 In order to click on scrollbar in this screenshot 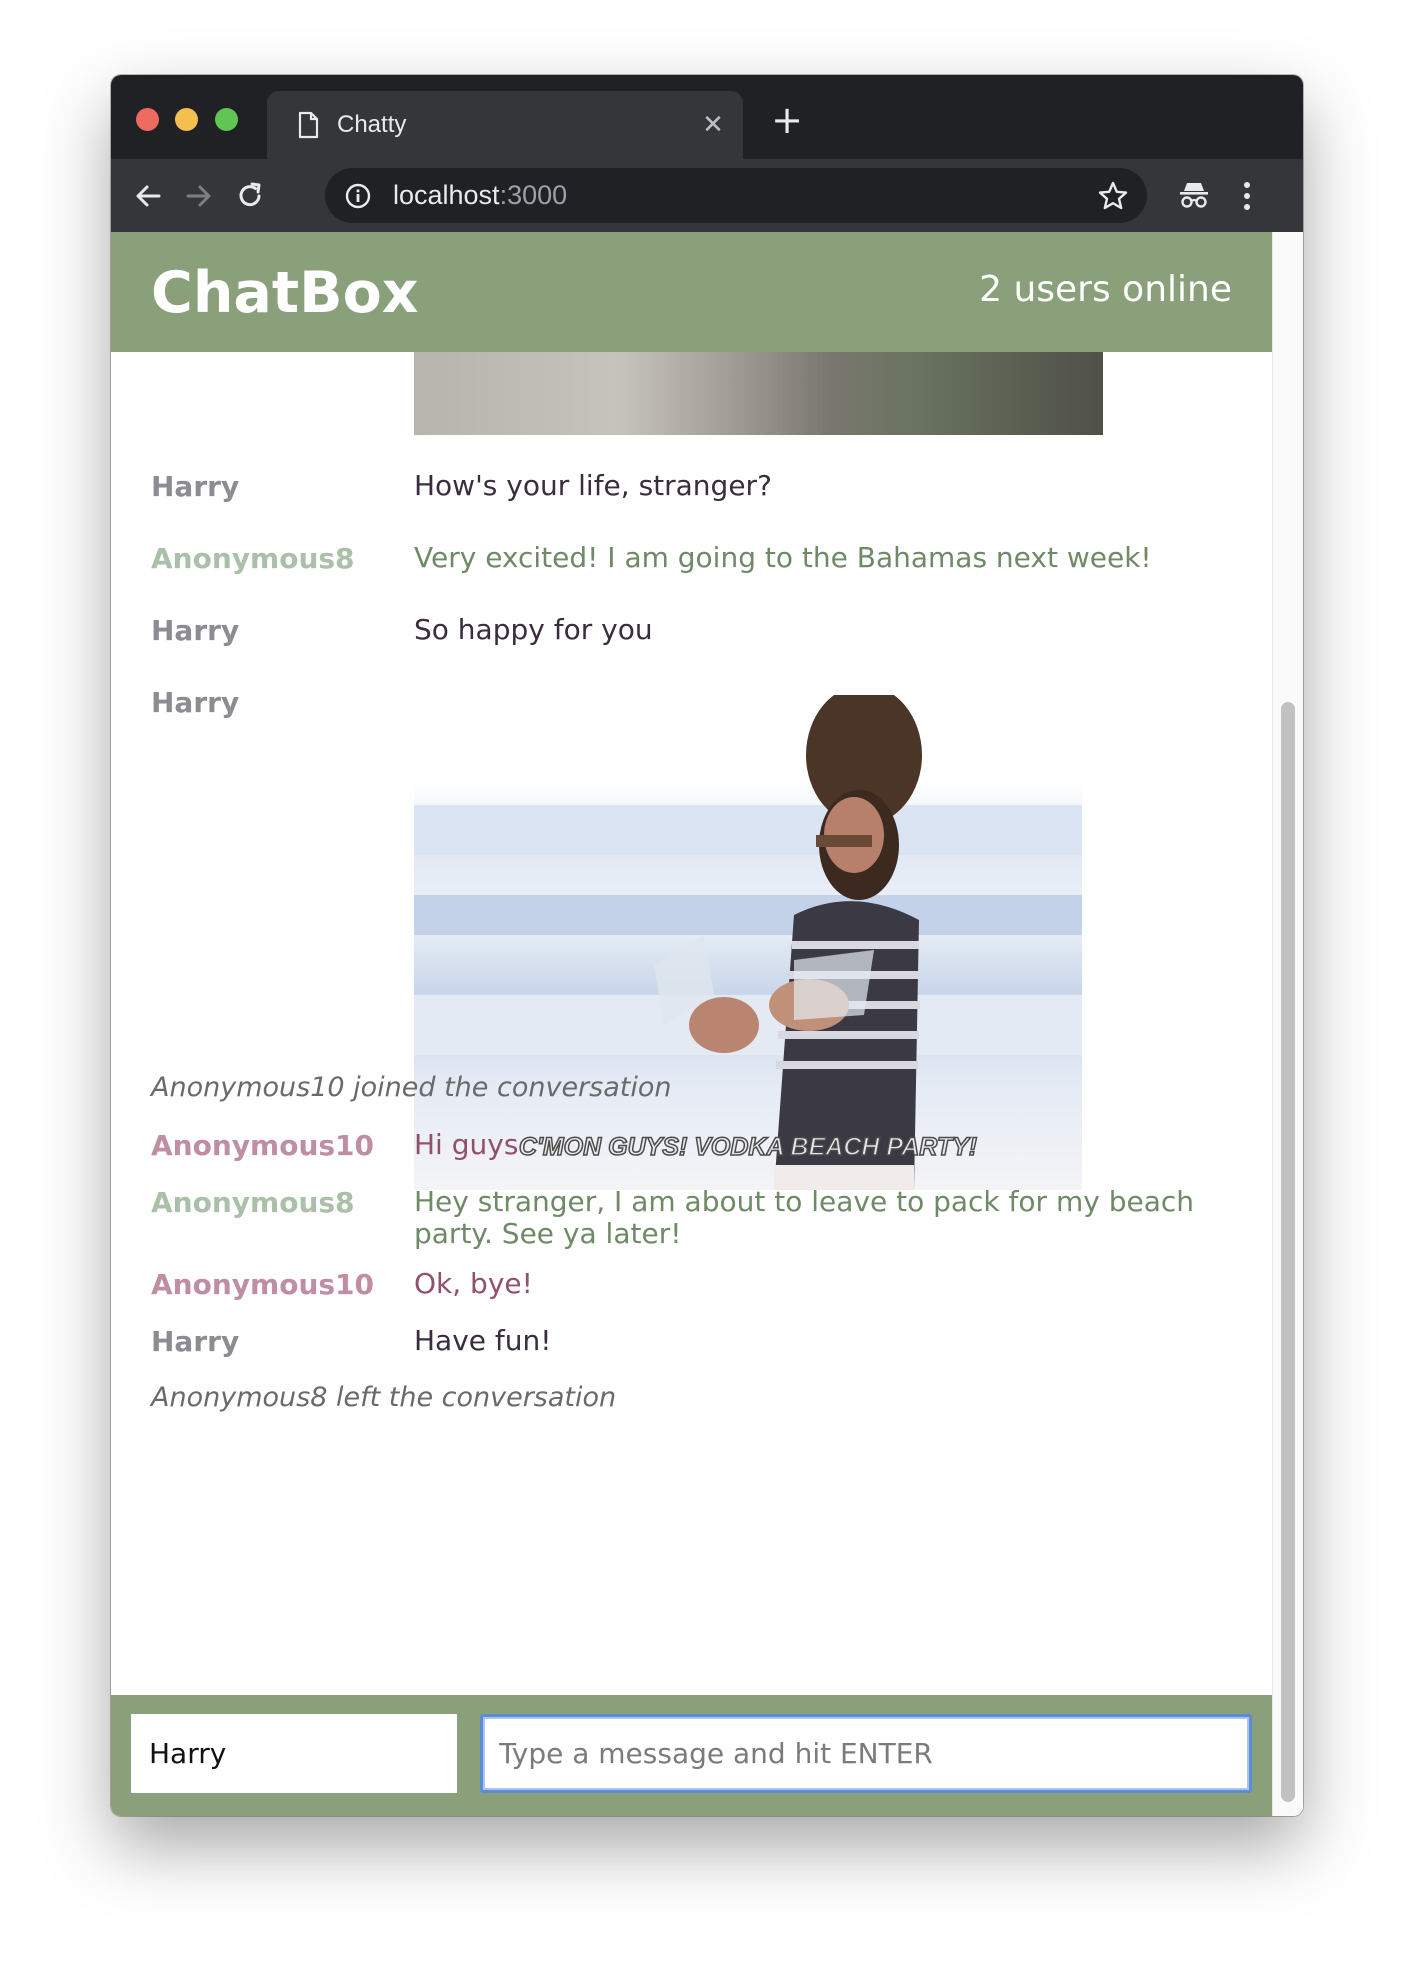, I will do `click(1287, 1024)`.